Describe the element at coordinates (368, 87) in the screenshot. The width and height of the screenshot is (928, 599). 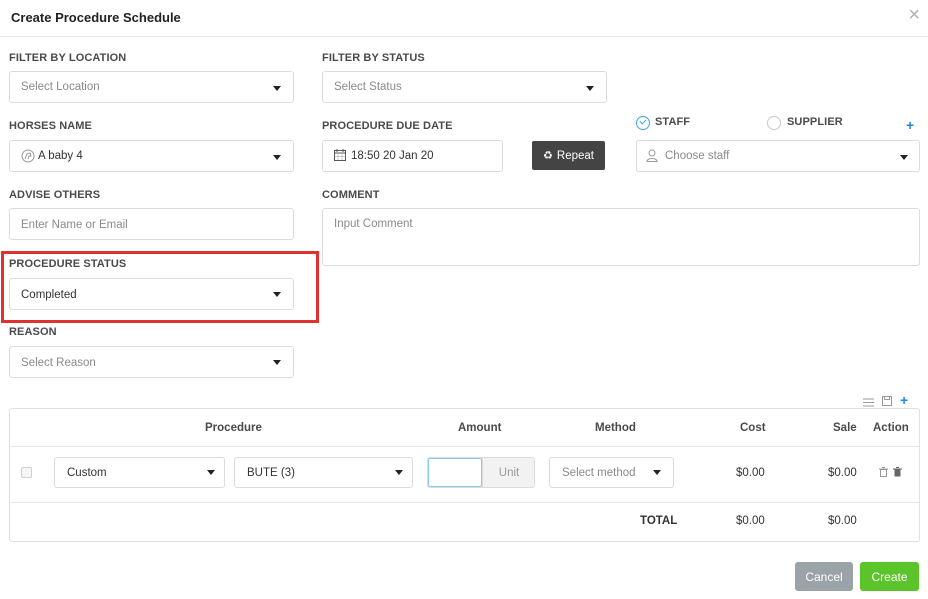
I see `filter-status-placeholder: Select Status` at that location.